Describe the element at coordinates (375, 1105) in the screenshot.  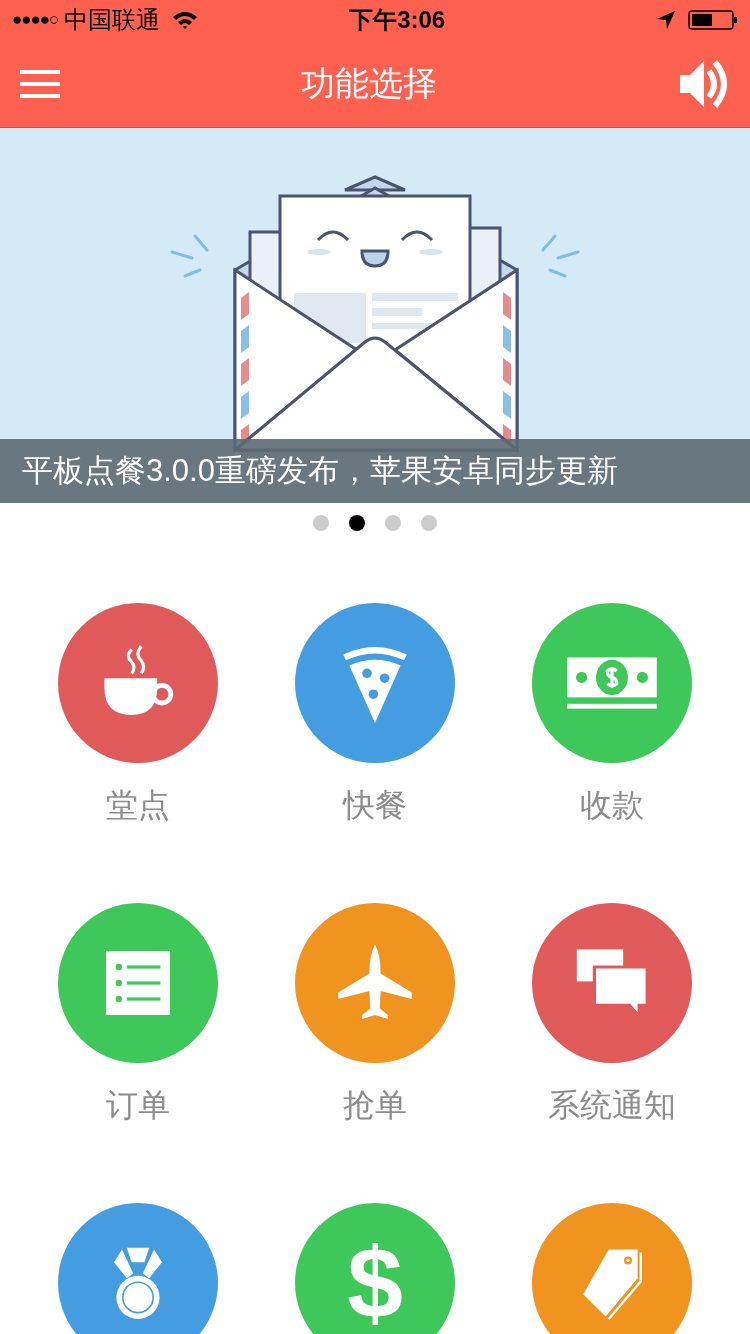
I see `feature-label: 抢单` at that location.